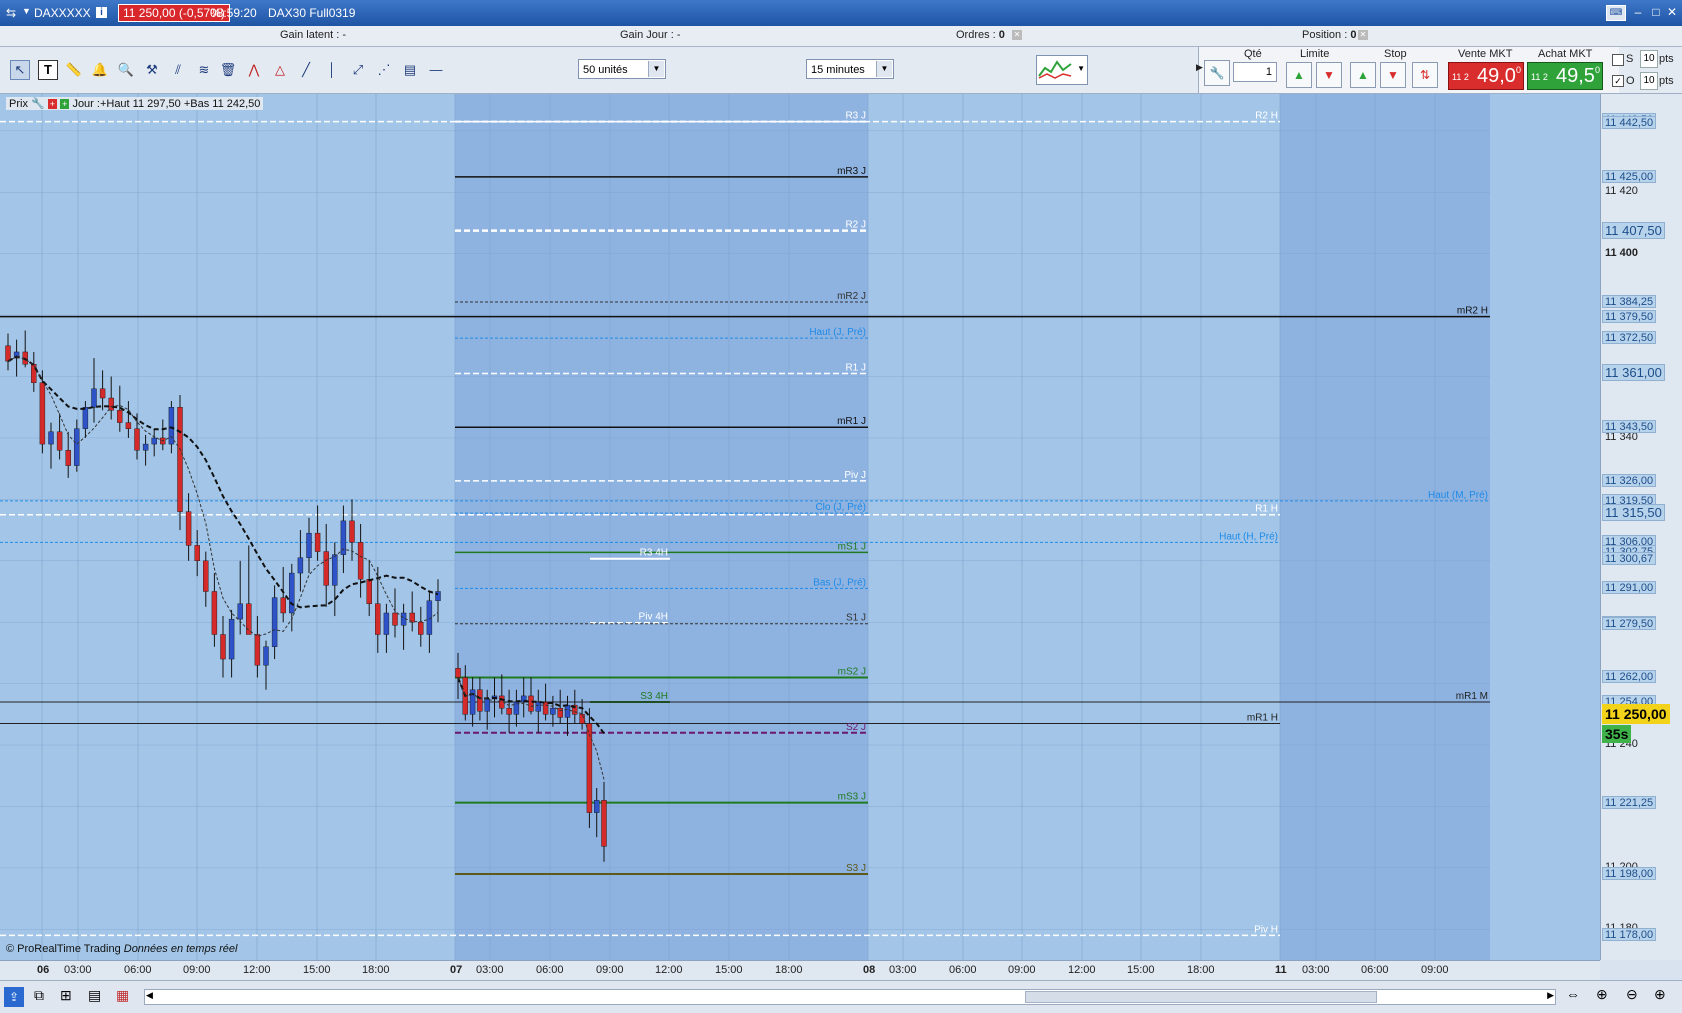 This screenshot has height=1013, width=1682. I want to click on objective-points-input: 10, so click(1649, 81).